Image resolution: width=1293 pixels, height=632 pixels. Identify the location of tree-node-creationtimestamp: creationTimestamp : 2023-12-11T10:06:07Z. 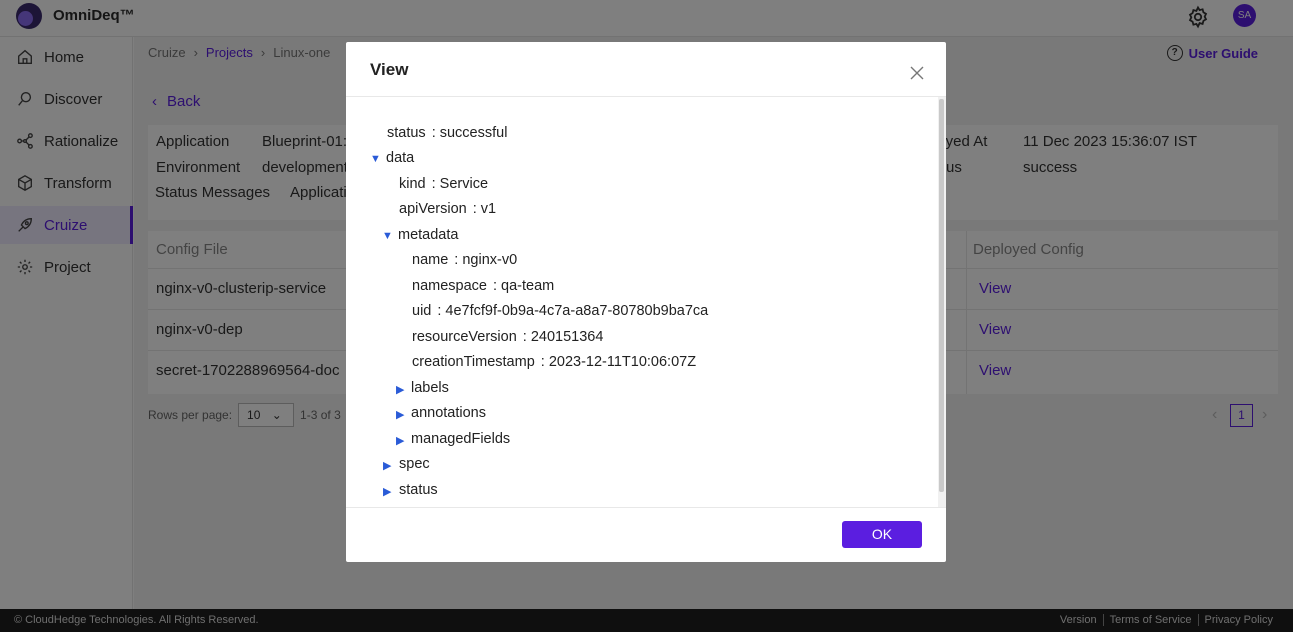
(554, 362).